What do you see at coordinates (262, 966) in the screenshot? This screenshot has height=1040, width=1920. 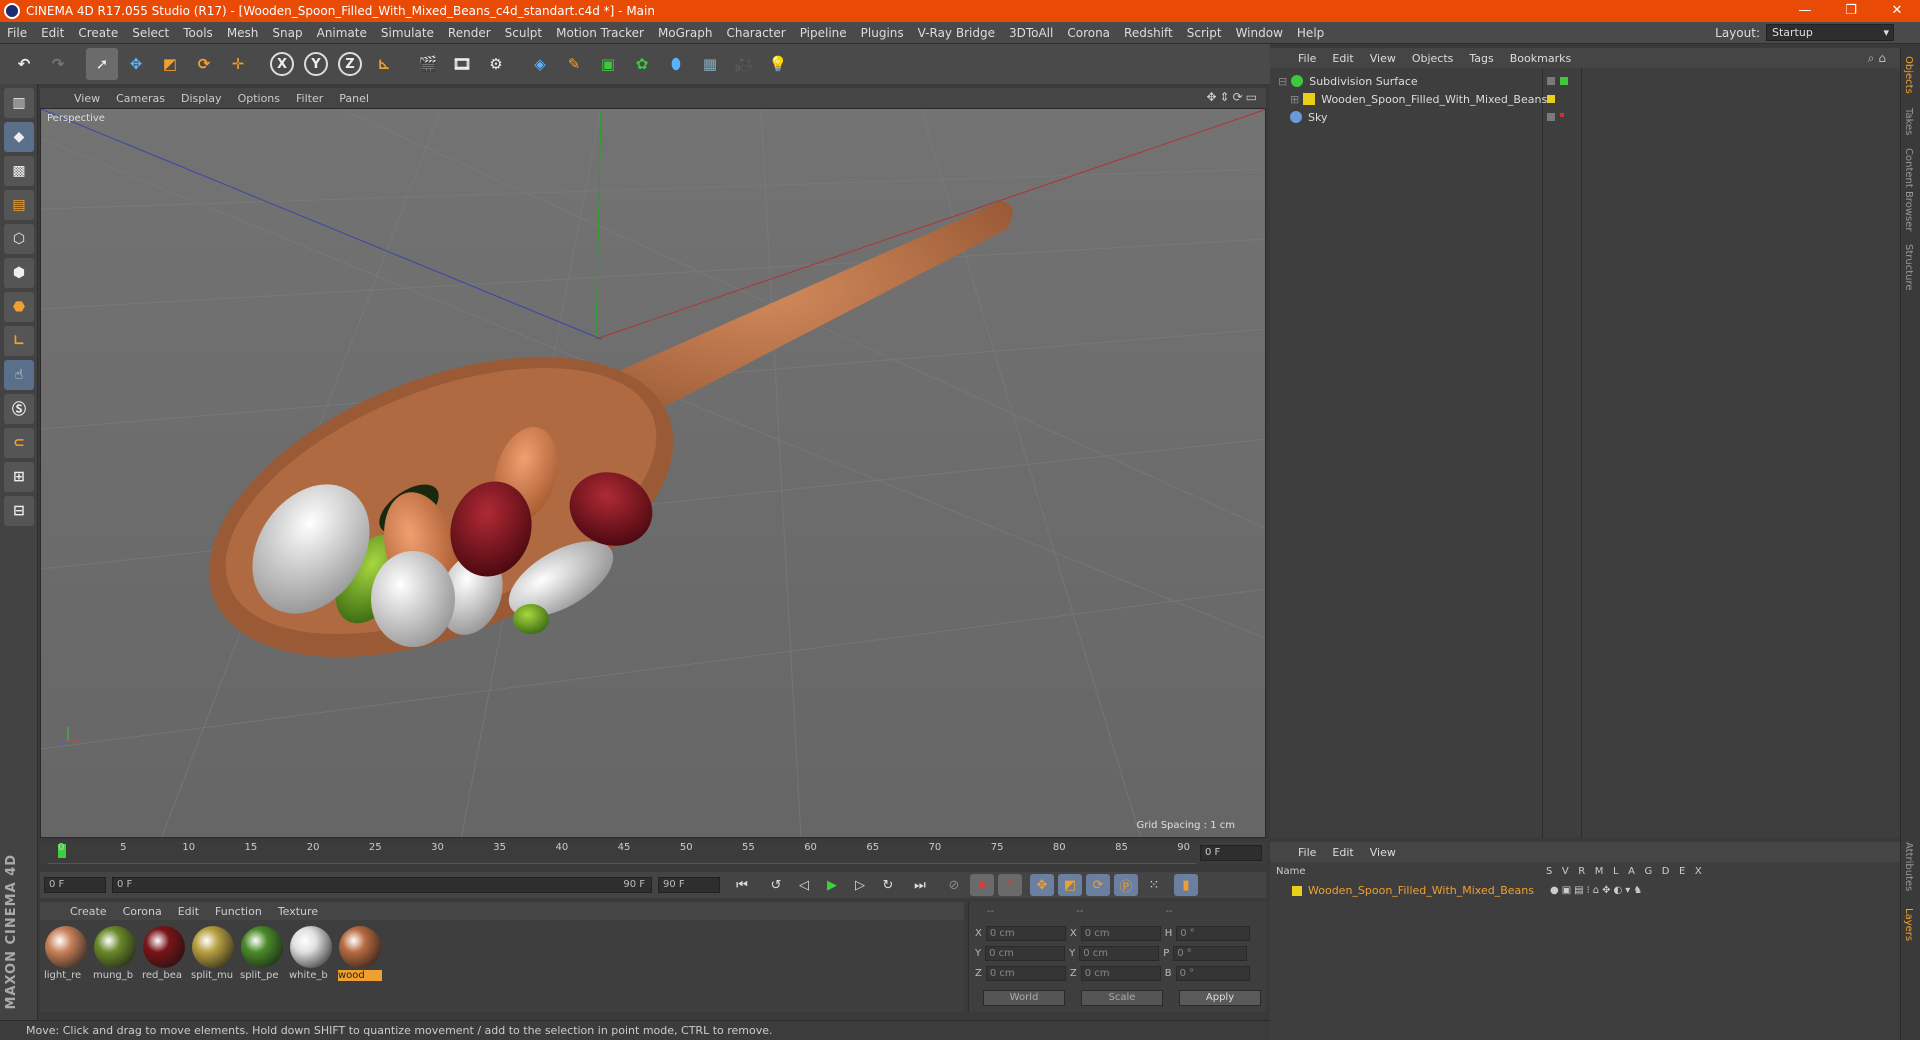 I see `material-swatch: split_pe` at bounding box center [262, 966].